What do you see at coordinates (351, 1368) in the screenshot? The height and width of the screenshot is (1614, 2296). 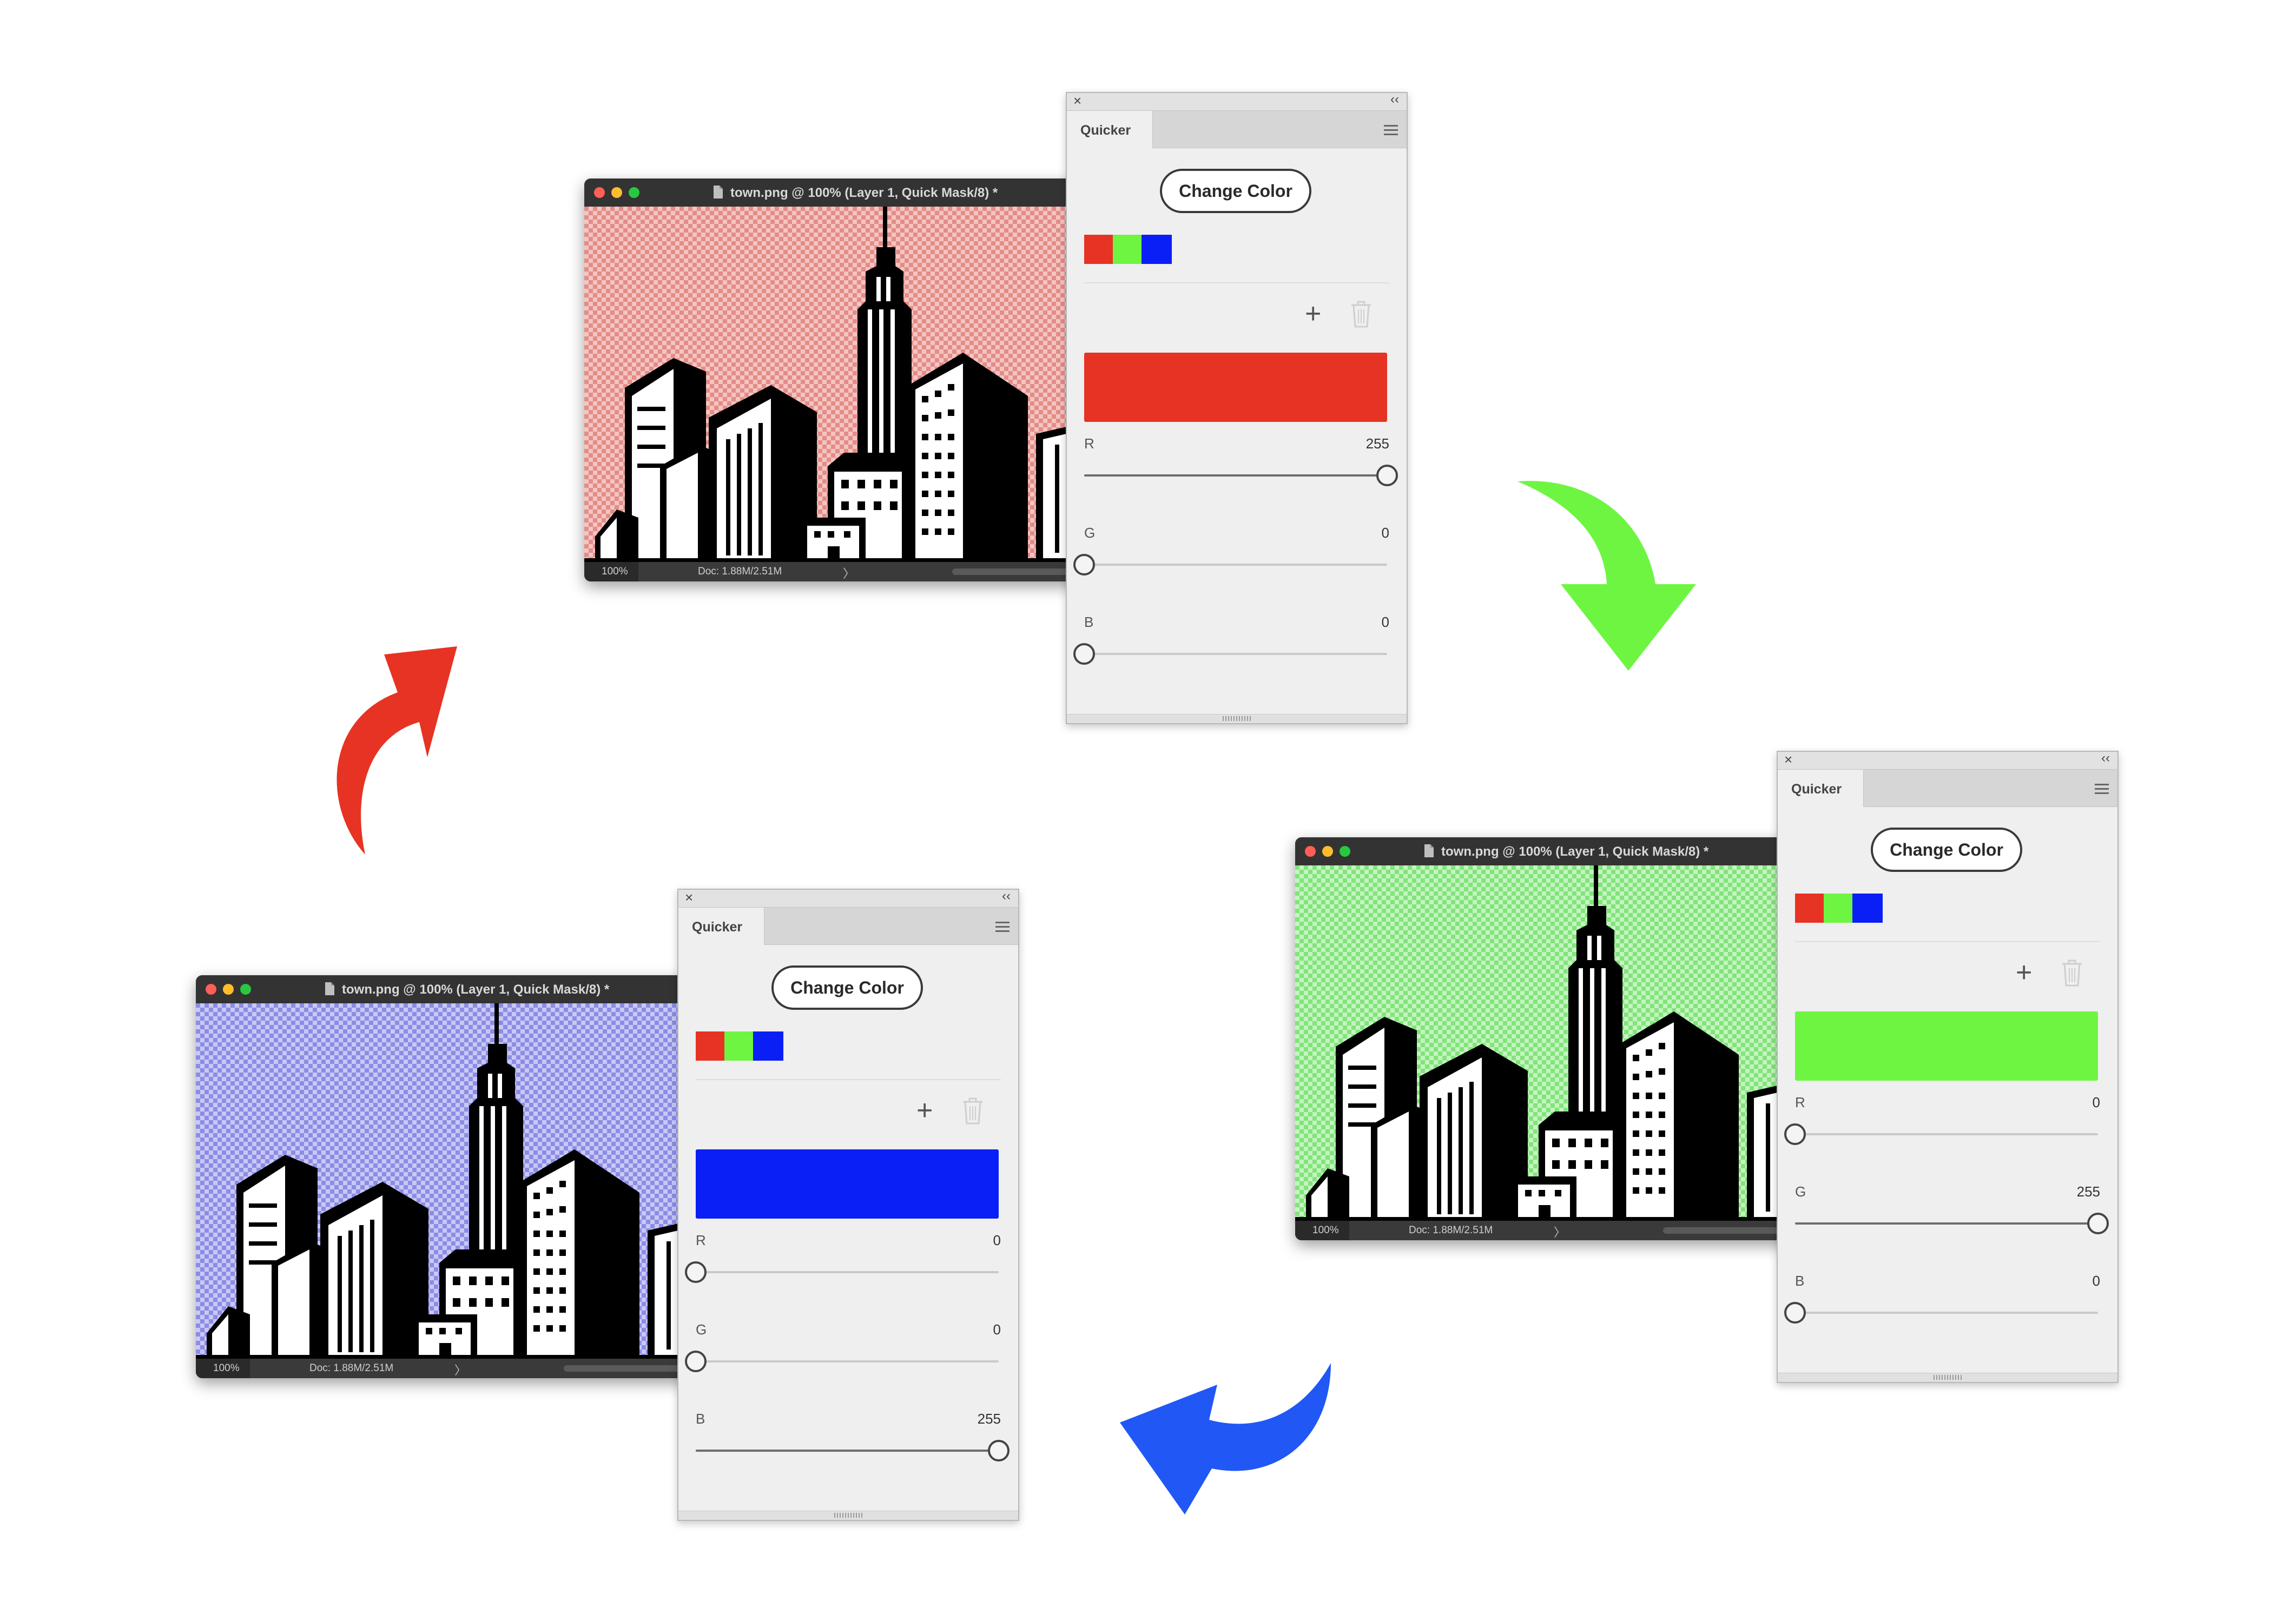 I see `doc-size-info: Doc: 1.88M/2.51M` at bounding box center [351, 1368].